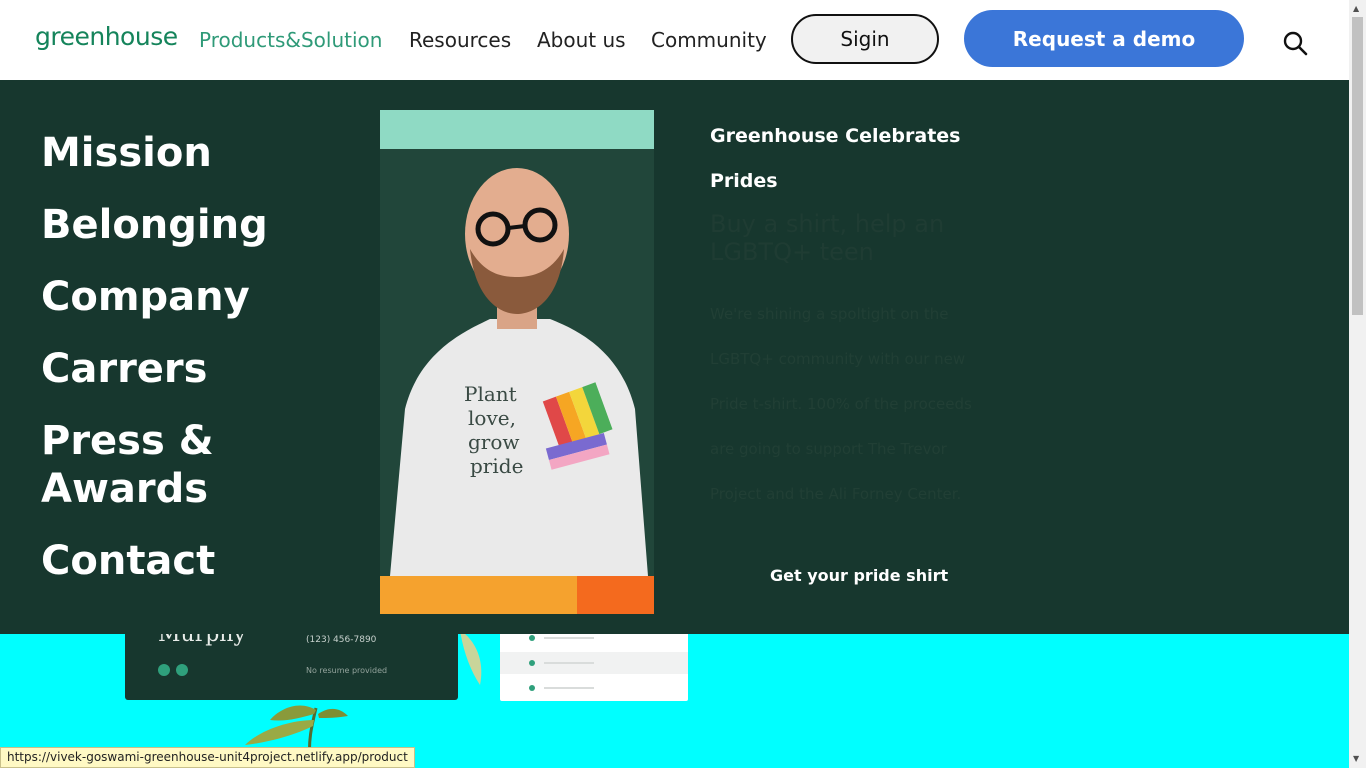 Image resolution: width=1366 pixels, height=768 pixels. Describe the element at coordinates (865, 39) in the screenshot. I see `signin-button: Sigin` at that location.